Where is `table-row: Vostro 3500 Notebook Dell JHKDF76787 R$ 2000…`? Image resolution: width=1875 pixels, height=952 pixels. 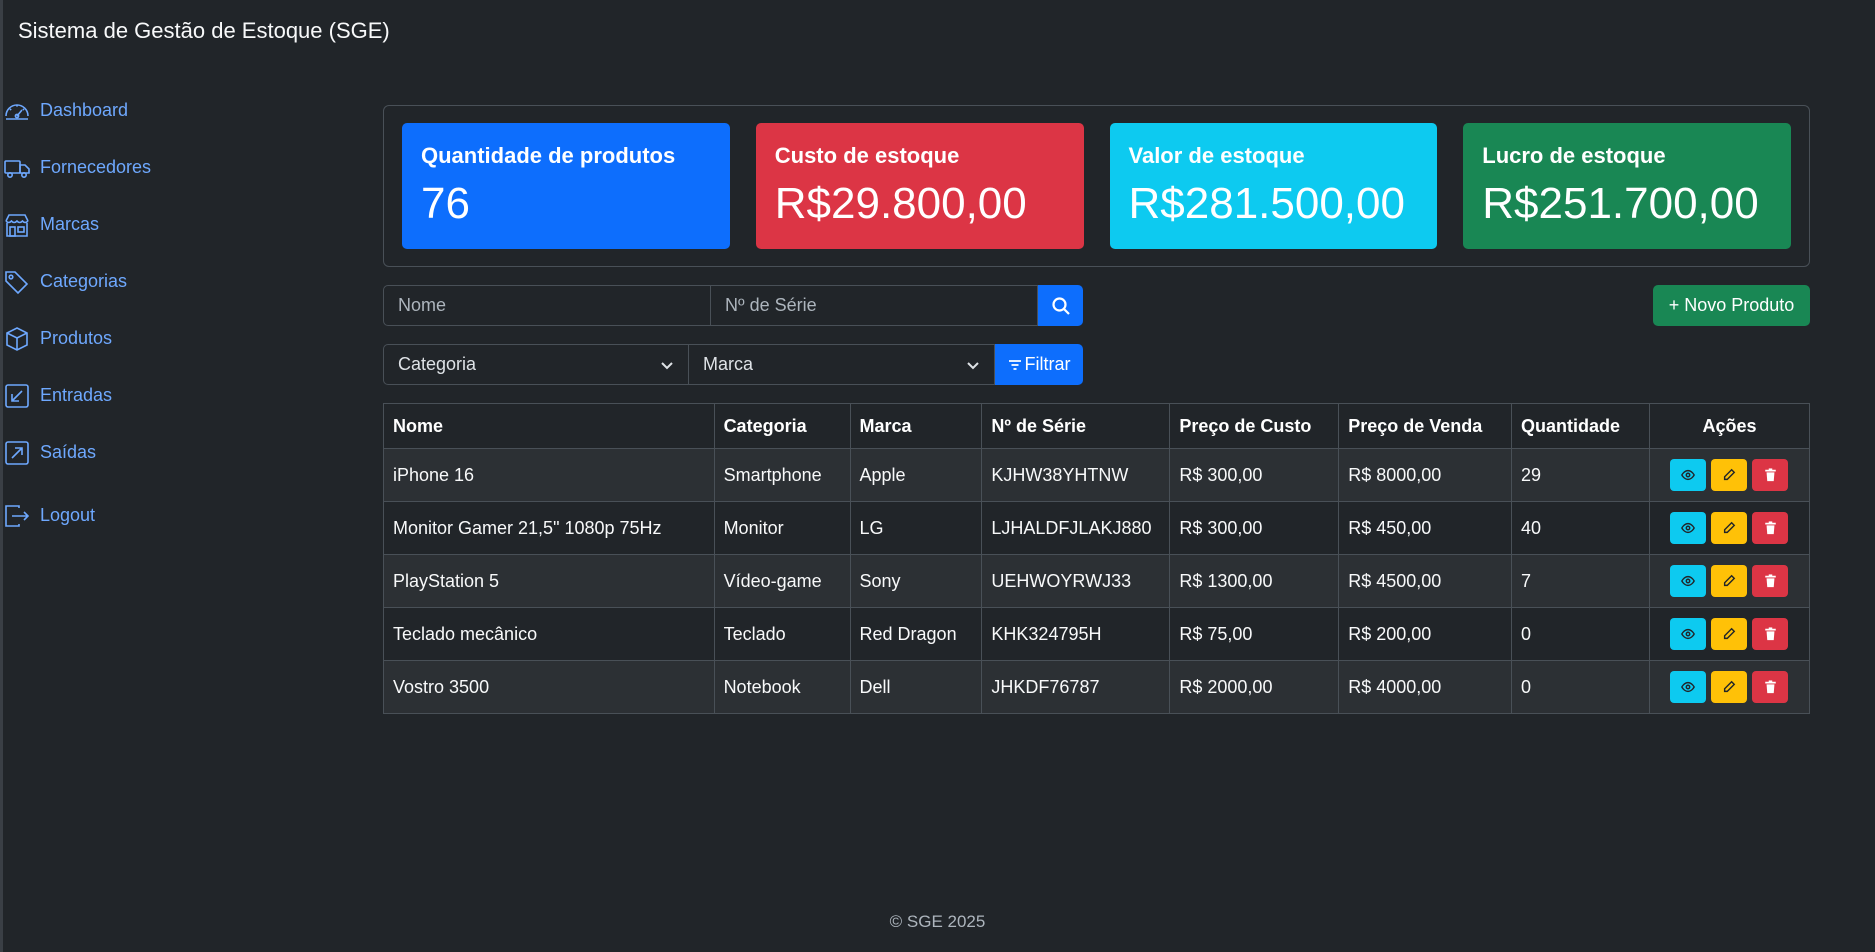
table-row: Vostro 3500 Notebook Dell JHKDF76787 R$ 2000… is located at coordinates (1097, 687).